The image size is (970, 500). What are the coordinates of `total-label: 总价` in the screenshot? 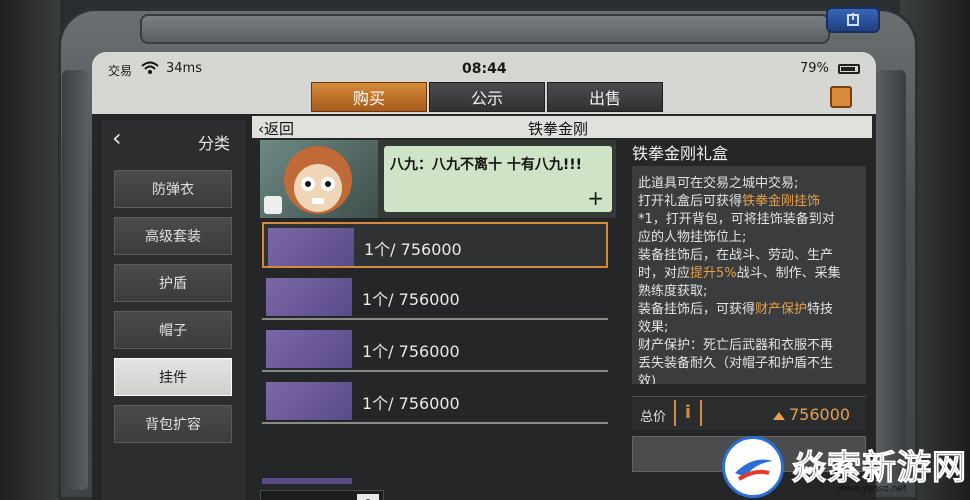 It's located at (653, 417).